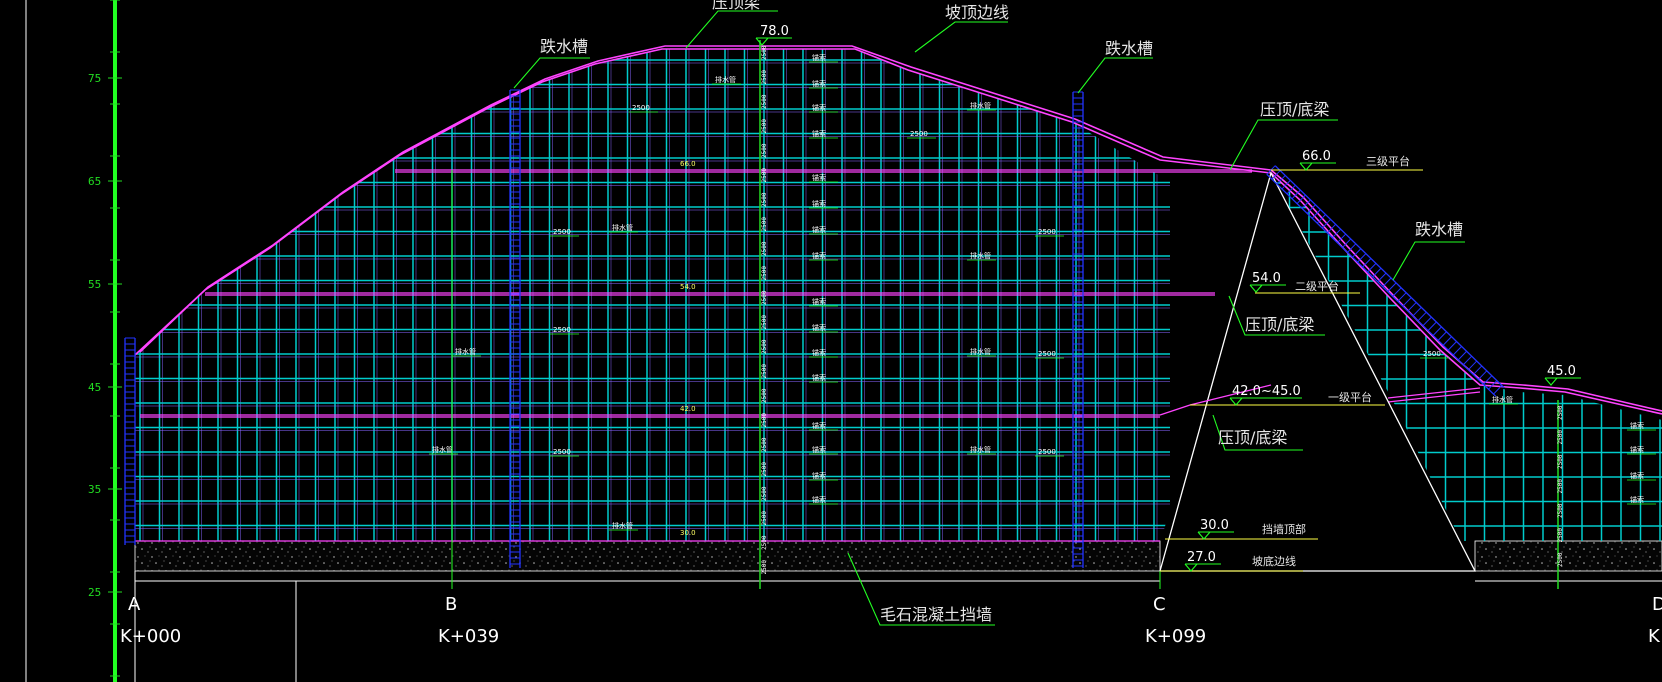 This screenshot has height=682, width=1662. Describe the element at coordinates (1266, 278) in the screenshot. I see `level-54: 54.0` at that location.